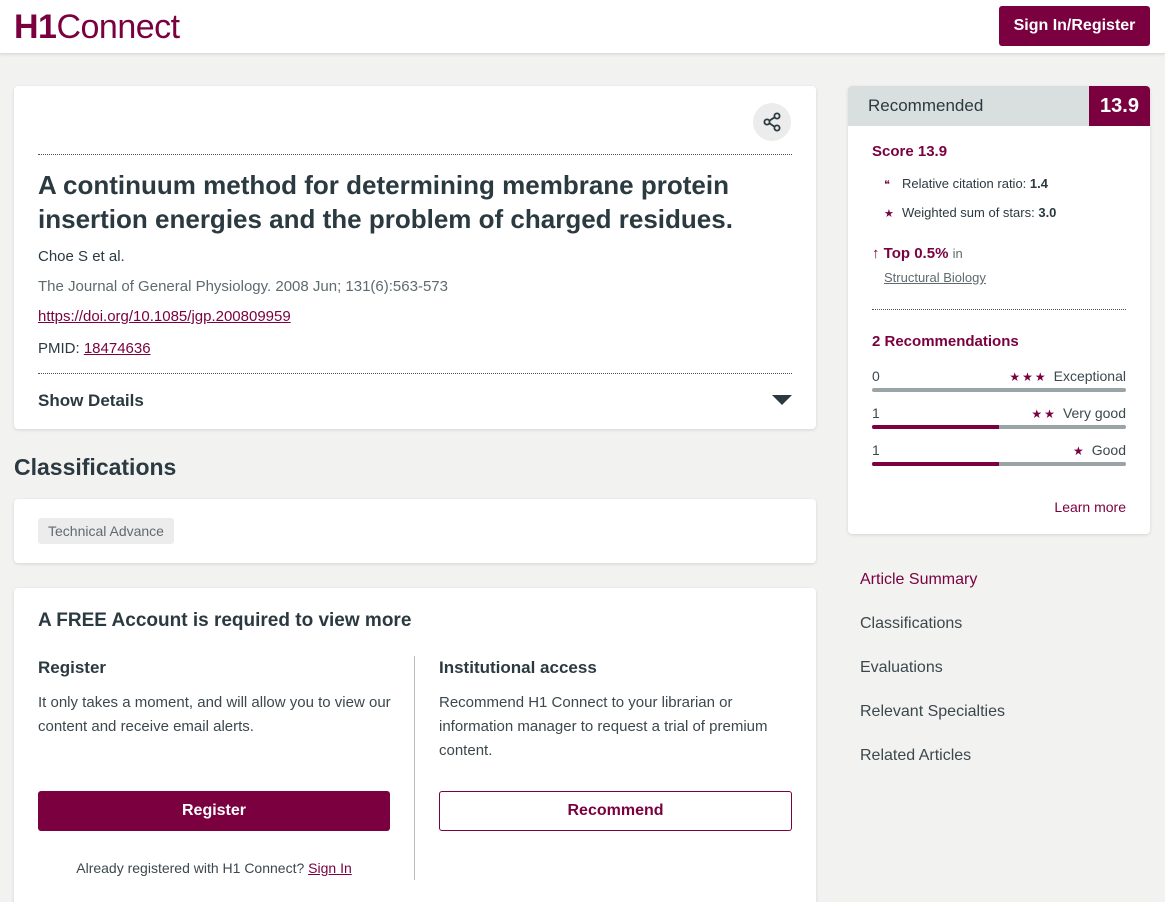 Image resolution: width=1165 pixels, height=902 pixels. I want to click on one-star-icon: ★, so click(1079, 451).